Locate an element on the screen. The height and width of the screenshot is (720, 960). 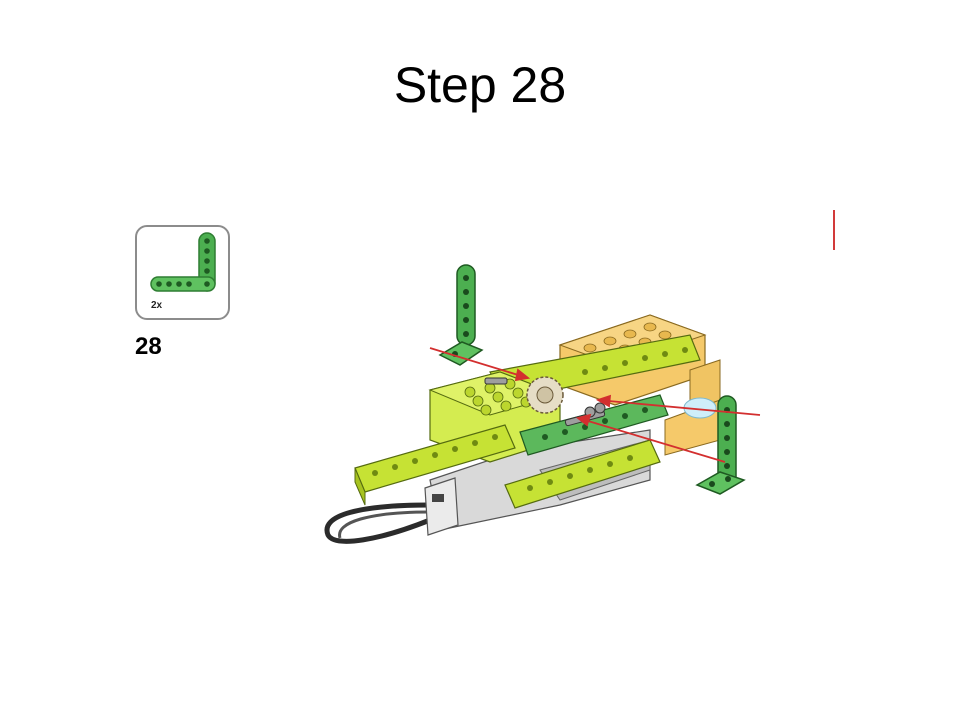
motor-cable is located at coordinates (377, 523).